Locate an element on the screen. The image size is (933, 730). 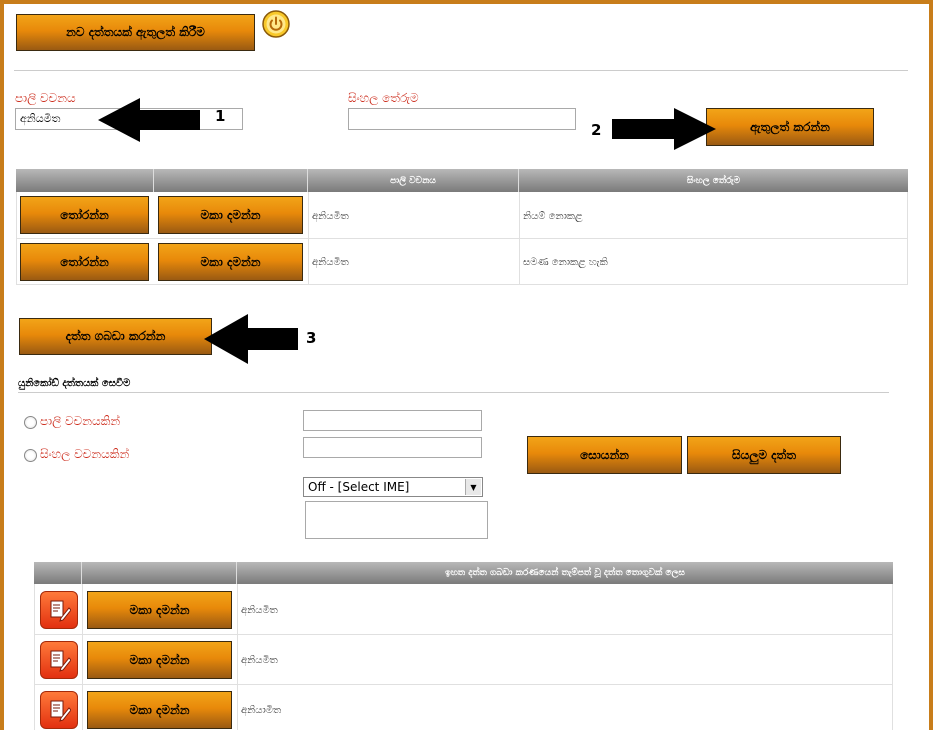
ime-selected-value: Off - [Select IME] is located at coordinates (359, 487).